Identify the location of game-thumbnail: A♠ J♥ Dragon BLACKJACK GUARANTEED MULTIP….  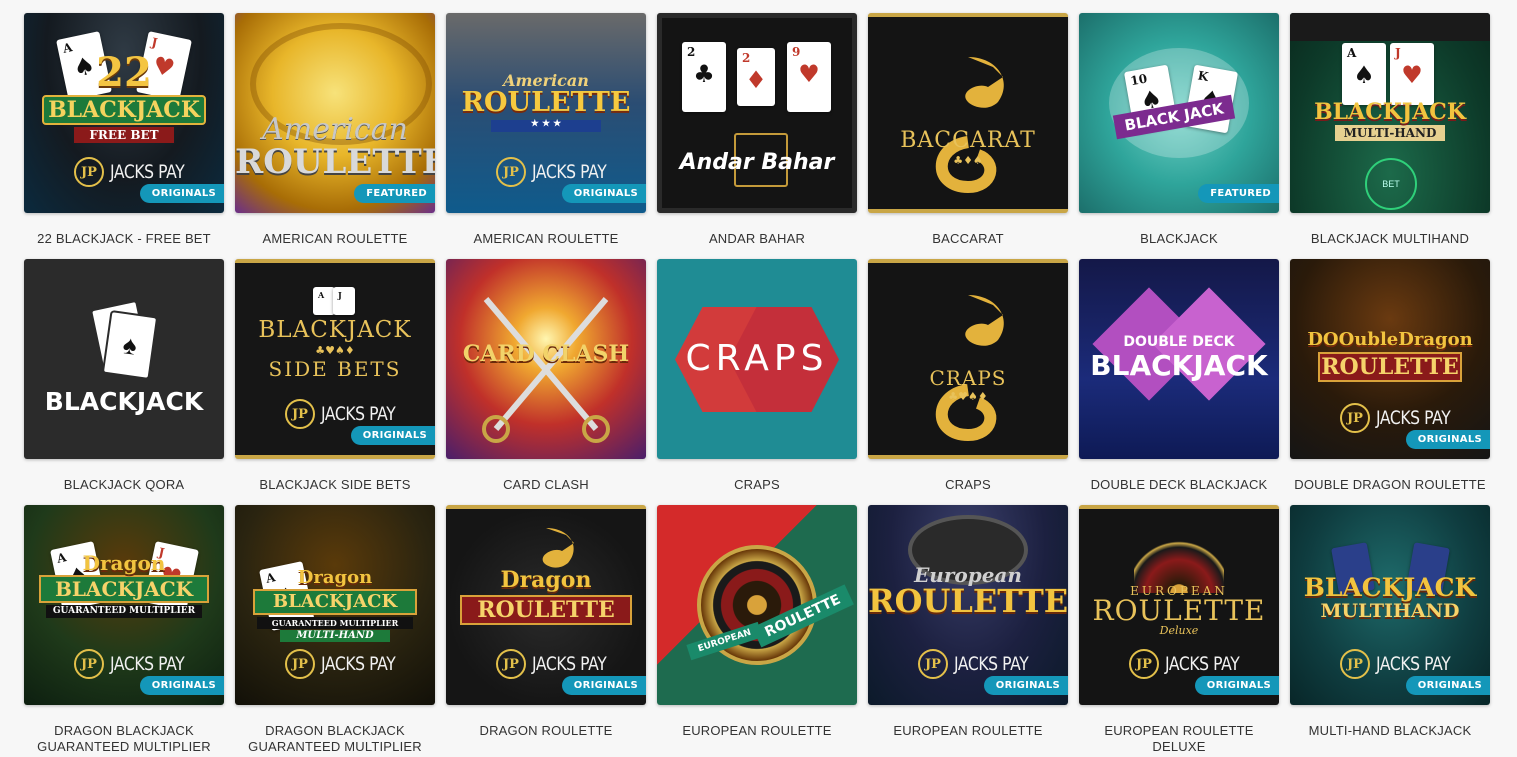
(124, 605).